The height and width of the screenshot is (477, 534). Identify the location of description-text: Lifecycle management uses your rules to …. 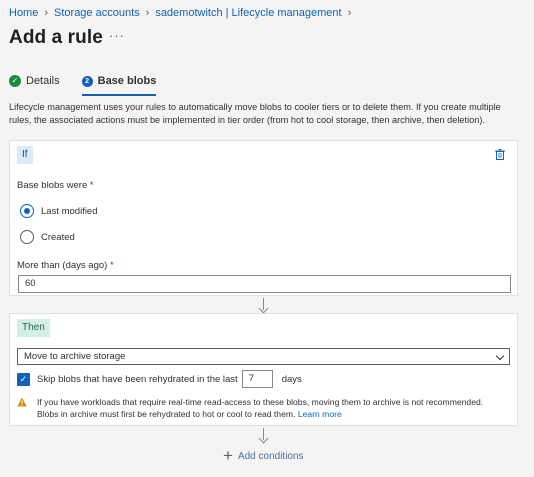
(255, 113).